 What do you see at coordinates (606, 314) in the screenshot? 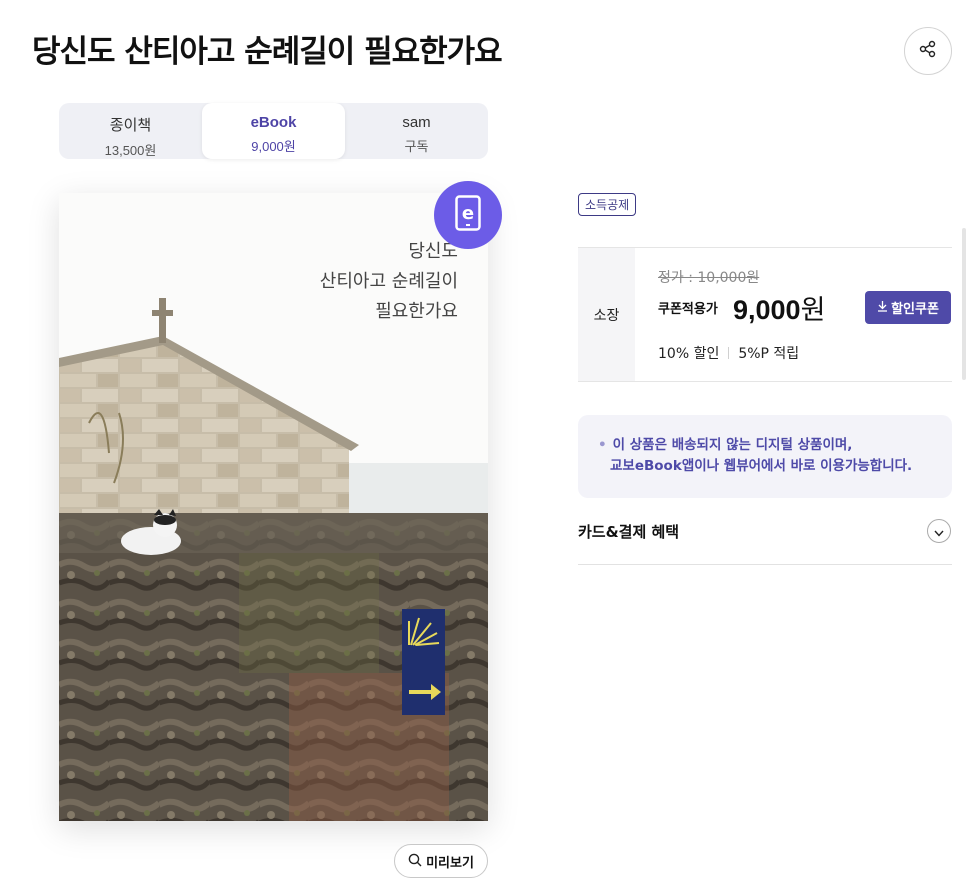
I see `ownership-label: 소장` at bounding box center [606, 314].